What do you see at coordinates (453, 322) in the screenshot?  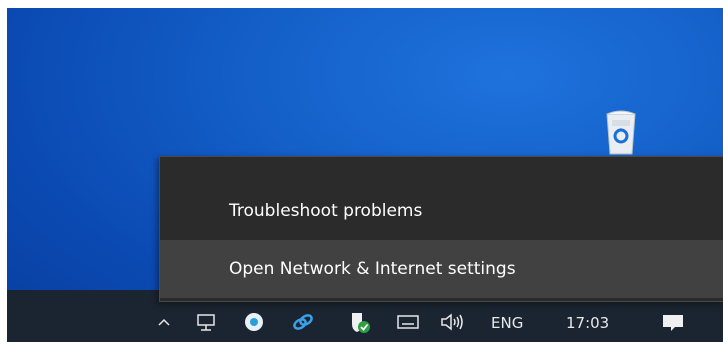 I see `volume-icon` at bounding box center [453, 322].